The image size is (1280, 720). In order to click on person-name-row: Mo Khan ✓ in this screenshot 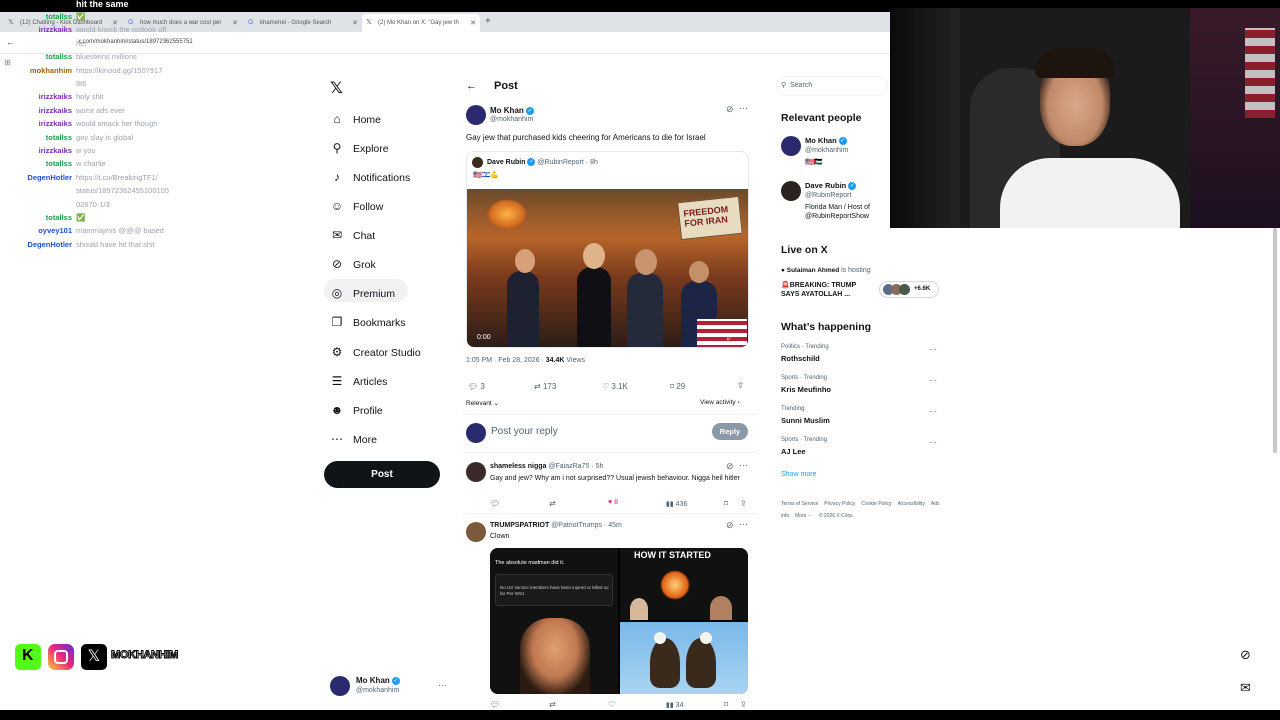, I will do `click(826, 141)`.